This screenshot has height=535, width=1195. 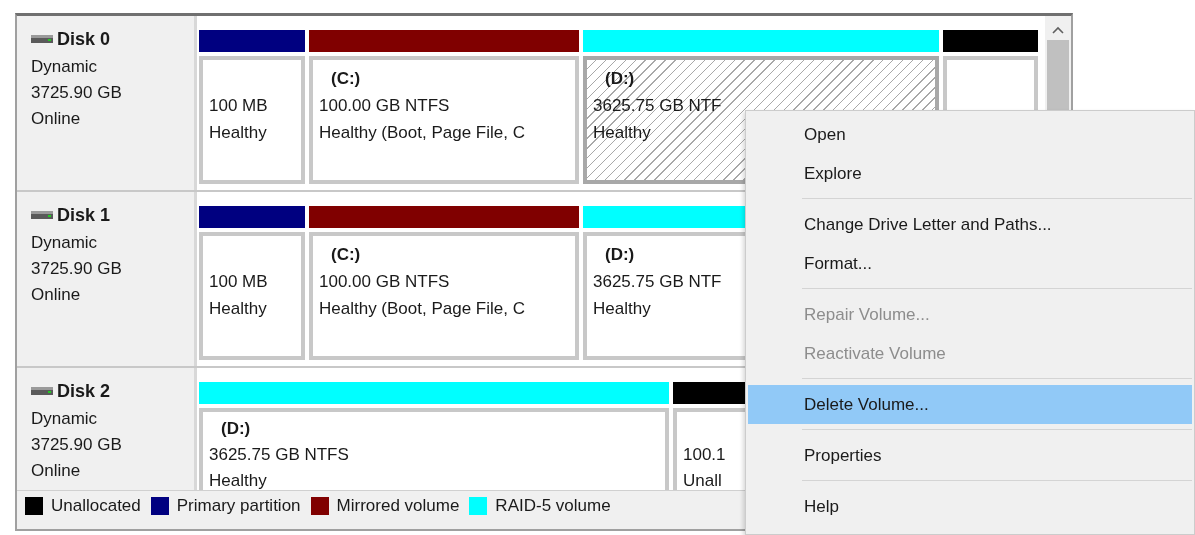 What do you see at coordinates (84, 39) in the screenshot?
I see `disk-name: Disk 0` at bounding box center [84, 39].